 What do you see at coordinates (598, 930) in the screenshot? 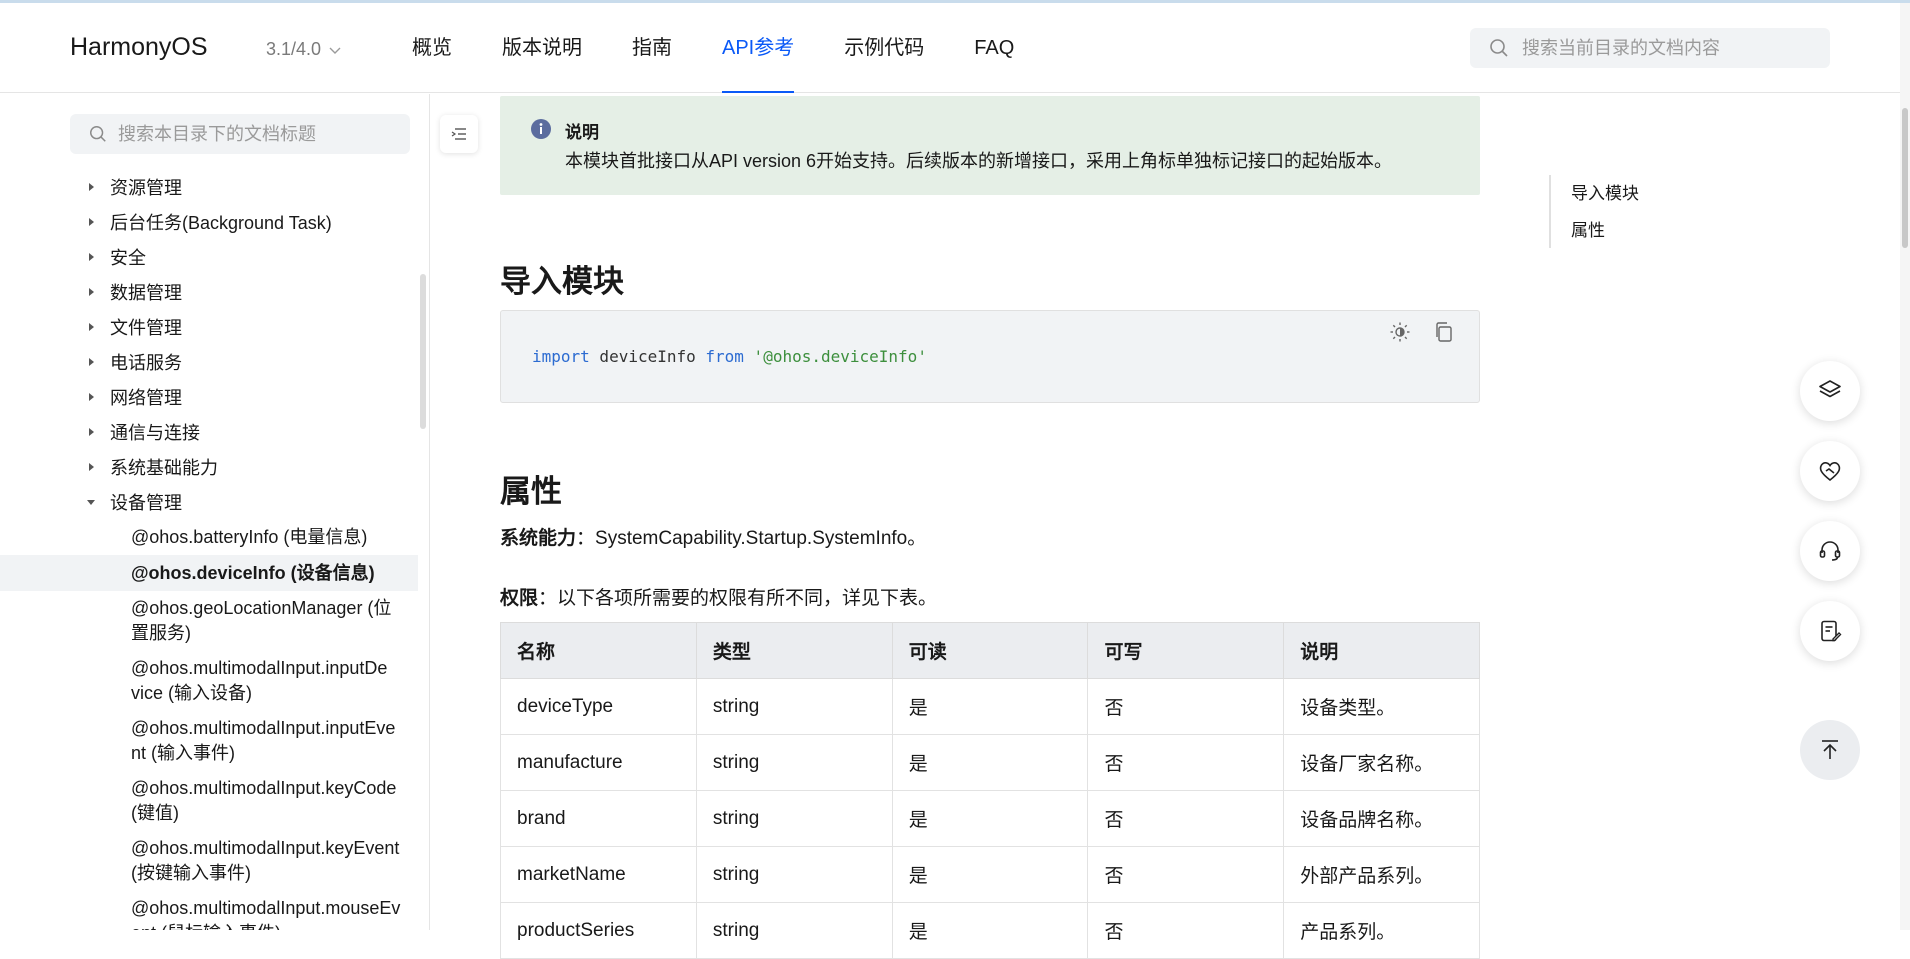
I see `table-cell: productSeries` at bounding box center [598, 930].